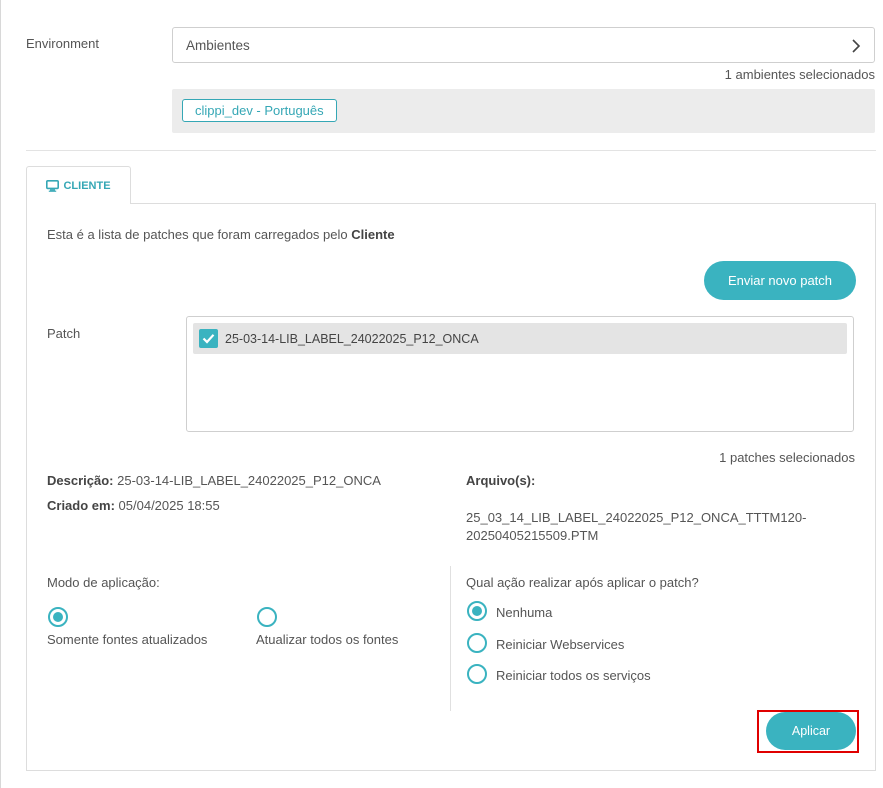 The image size is (883, 788). What do you see at coordinates (87, 185) in the screenshot?
I see `tab-cliente-label: CLIENTE` at bounding box center [87, 185].